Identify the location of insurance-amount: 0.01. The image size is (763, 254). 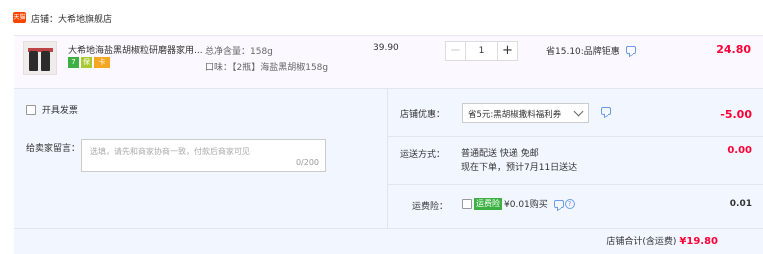
(740, 204).